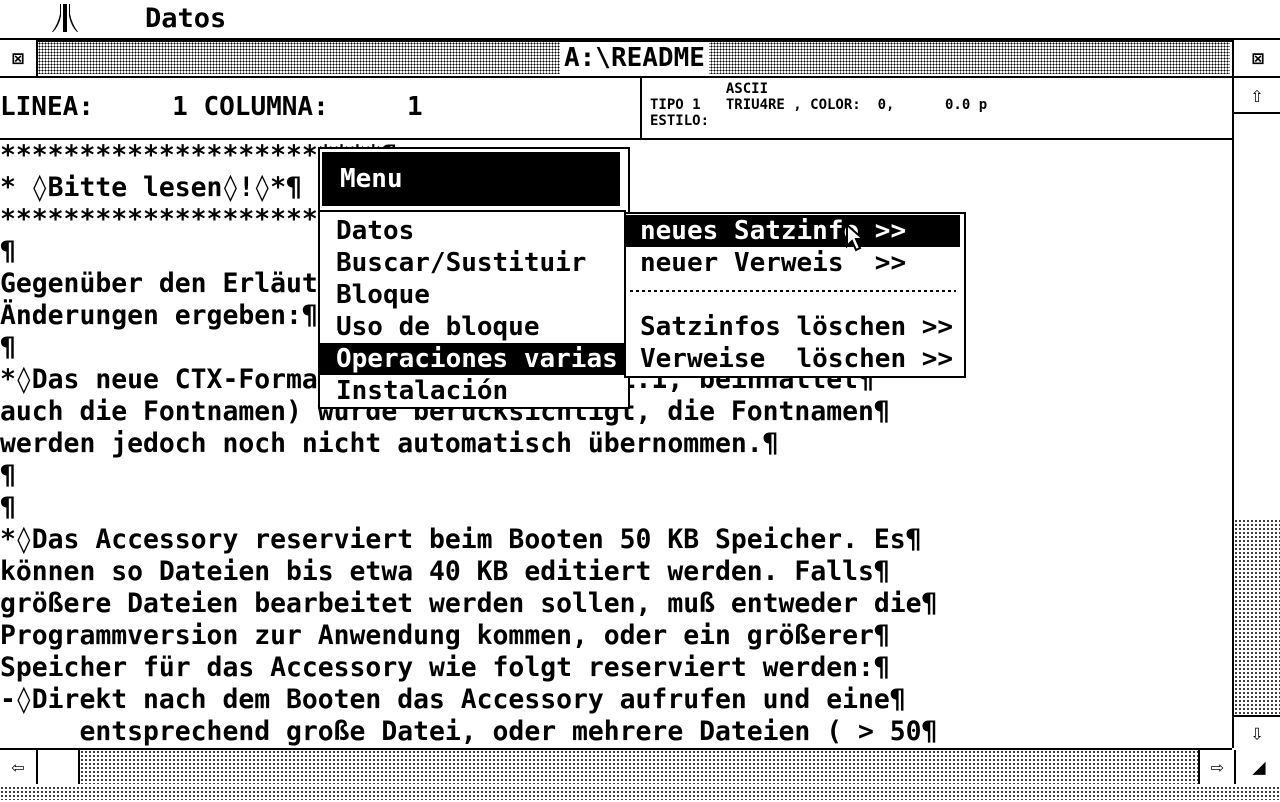 This screenshot has height=802, width=1280. I want to click on atari-logo-icon, so click(65, 18).